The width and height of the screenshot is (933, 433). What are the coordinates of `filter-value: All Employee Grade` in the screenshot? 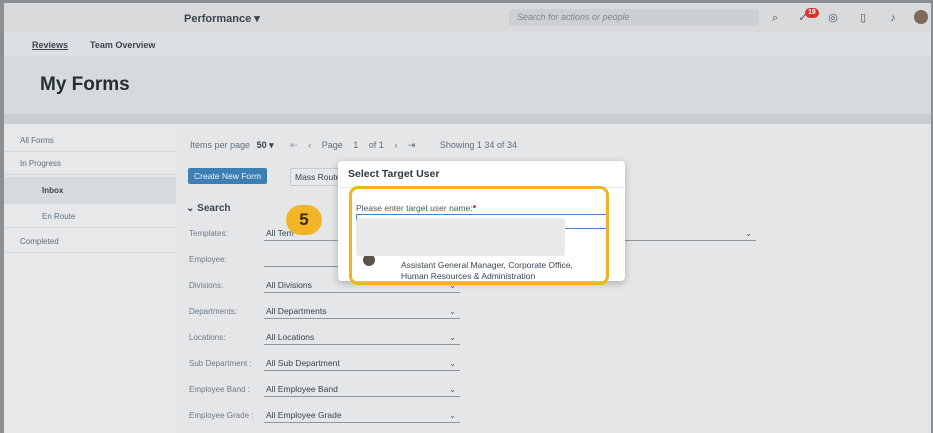 It's located at (304, 415).